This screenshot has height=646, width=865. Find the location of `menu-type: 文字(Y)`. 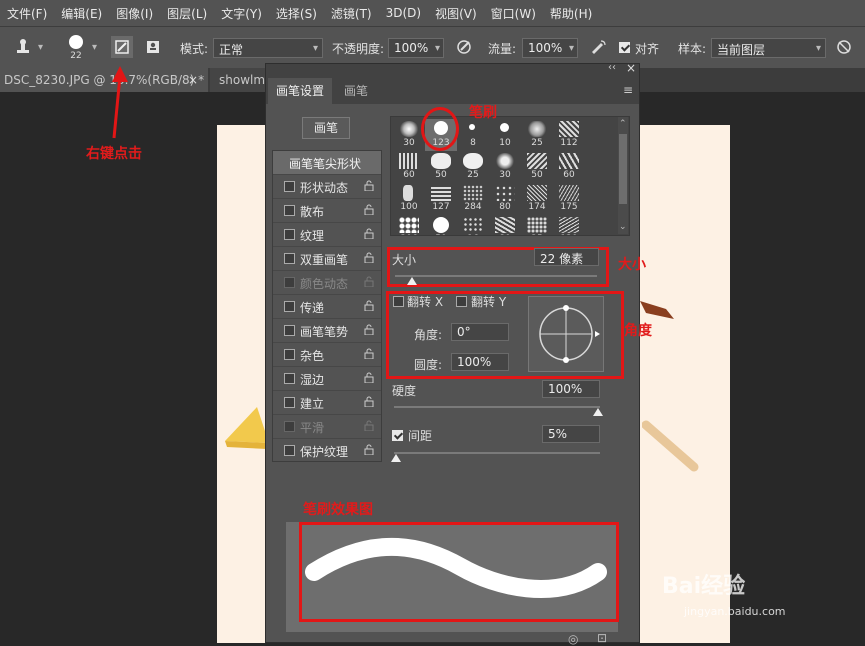

menu-type: 文字(Y) is located at coordinates (241, 13).